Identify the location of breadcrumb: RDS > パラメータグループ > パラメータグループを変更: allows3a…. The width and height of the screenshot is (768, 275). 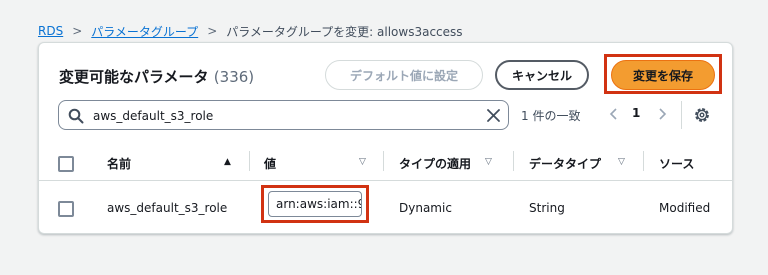
(250, 31).